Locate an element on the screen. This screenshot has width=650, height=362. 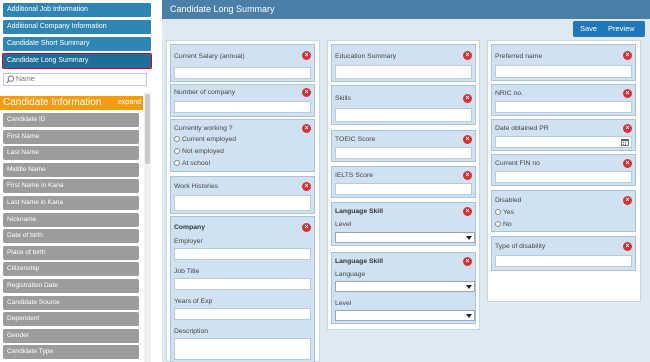
work-histories-input is located at coordinates (242, 203).